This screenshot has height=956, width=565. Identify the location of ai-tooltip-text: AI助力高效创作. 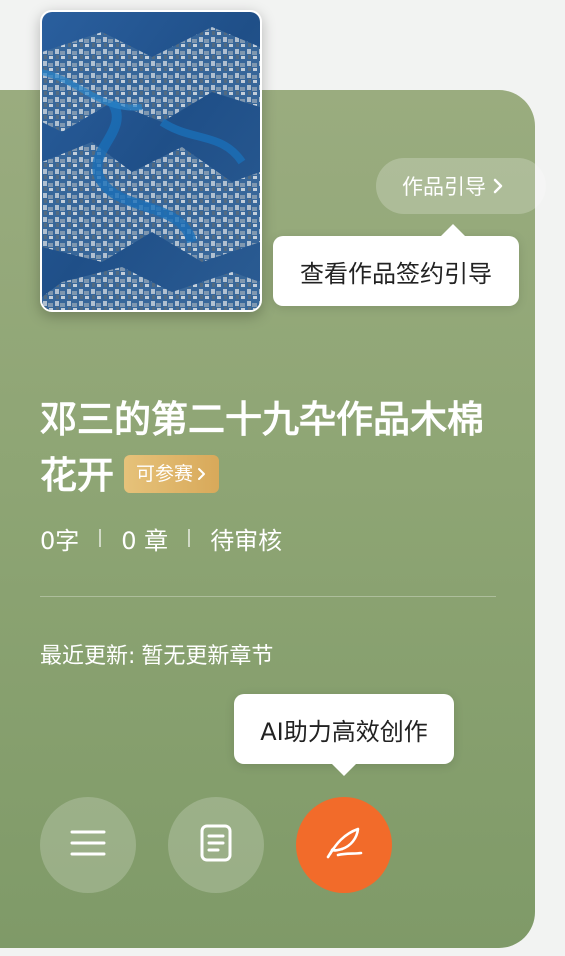
(344, 731).